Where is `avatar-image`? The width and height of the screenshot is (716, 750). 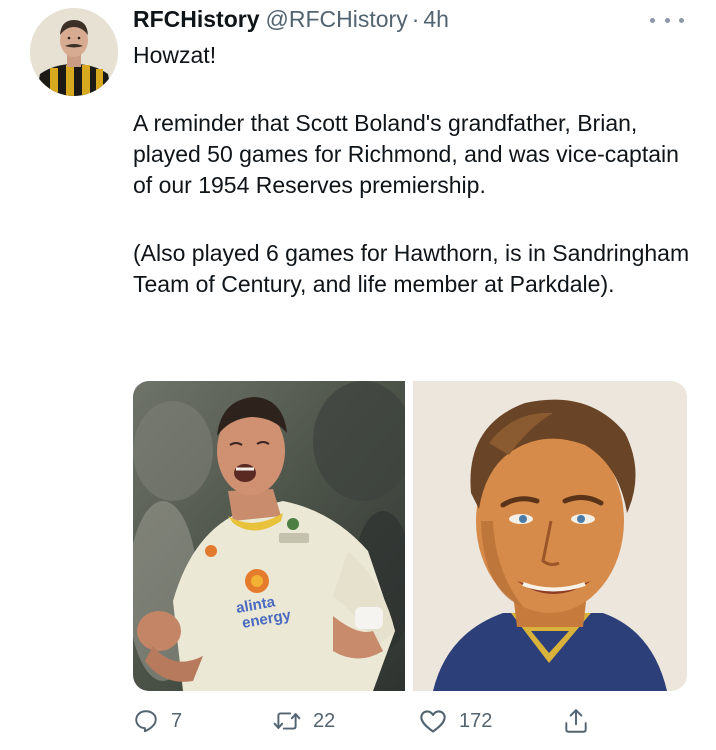 avatar-image is located at coordinates (74, 52).